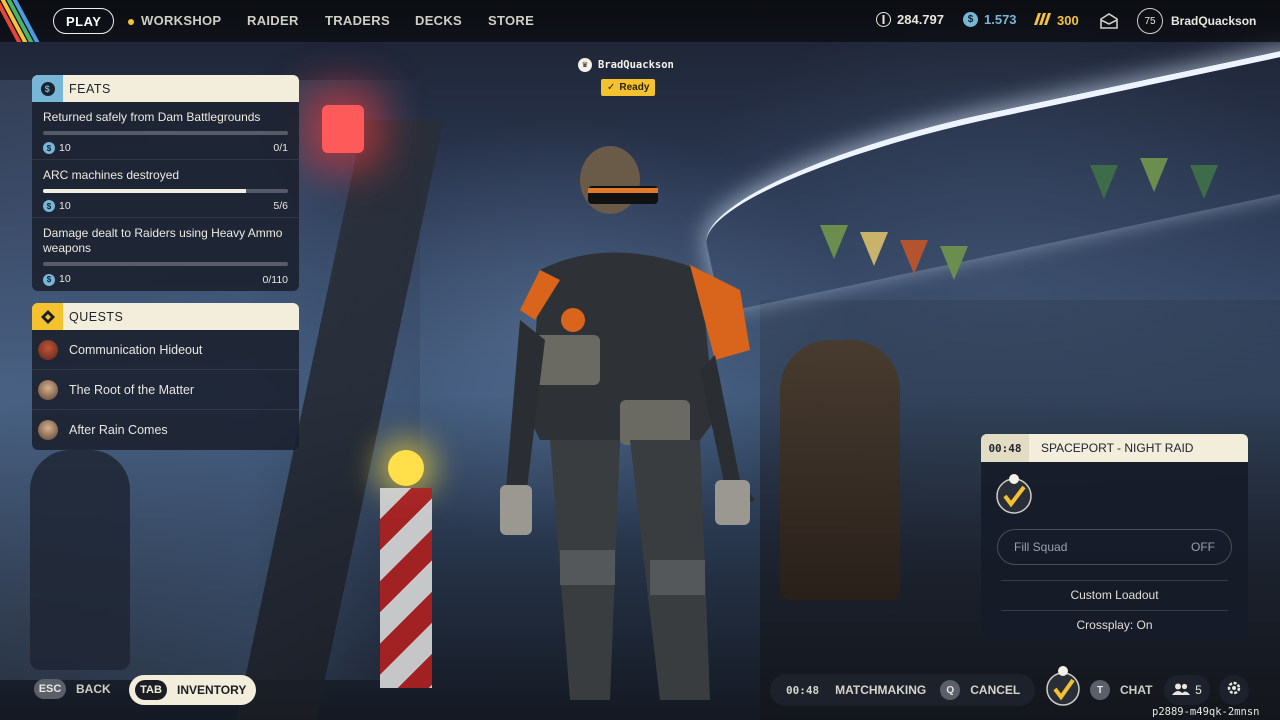 The image size is (1280, 720). I want to click on nav-decks: DECKS, so click(438, 20).